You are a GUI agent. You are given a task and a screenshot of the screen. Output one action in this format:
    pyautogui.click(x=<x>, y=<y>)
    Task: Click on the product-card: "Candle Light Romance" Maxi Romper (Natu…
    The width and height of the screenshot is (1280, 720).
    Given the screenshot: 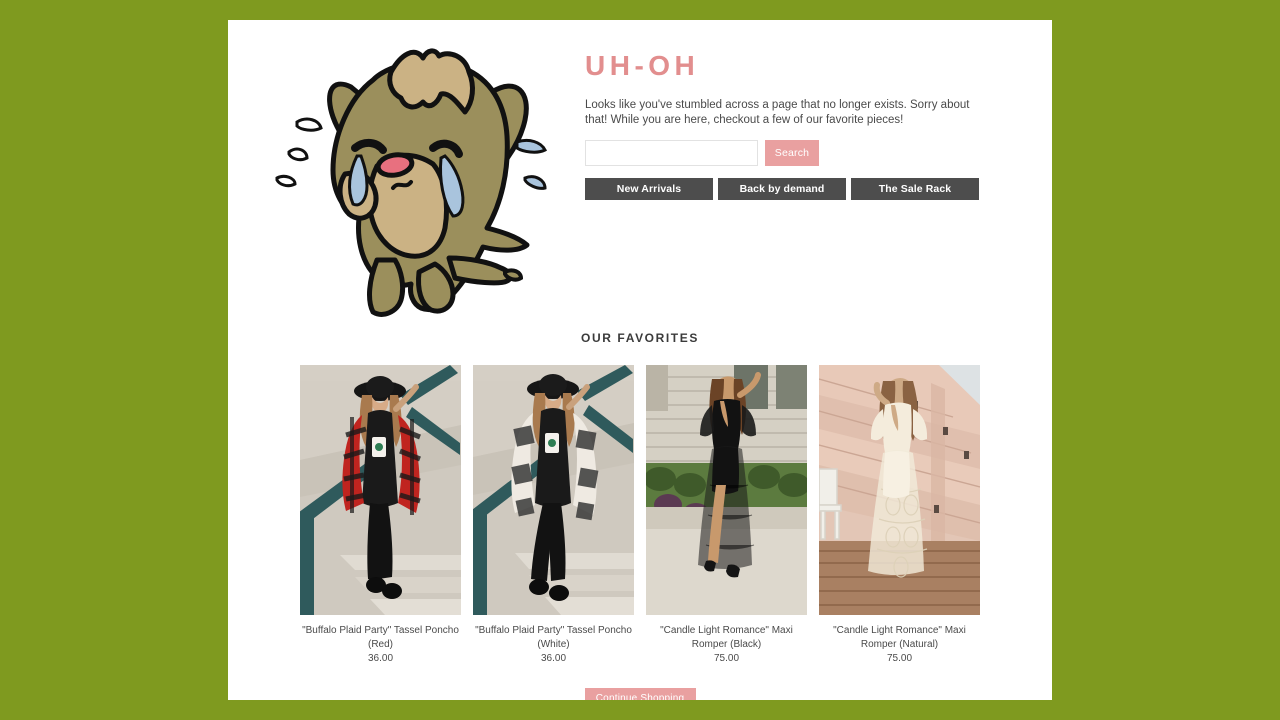 What is the action you would take?
    pyautogui.click(x=899, y=515)
    